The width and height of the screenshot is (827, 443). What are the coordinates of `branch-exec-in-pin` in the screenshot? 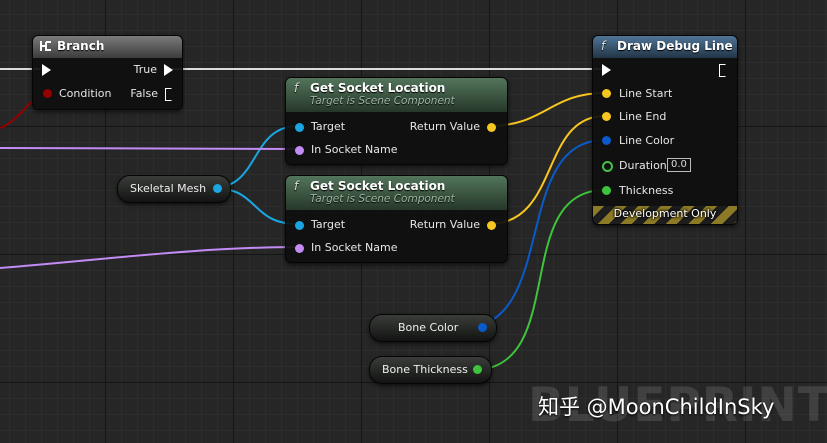 It's located at (46, 70).